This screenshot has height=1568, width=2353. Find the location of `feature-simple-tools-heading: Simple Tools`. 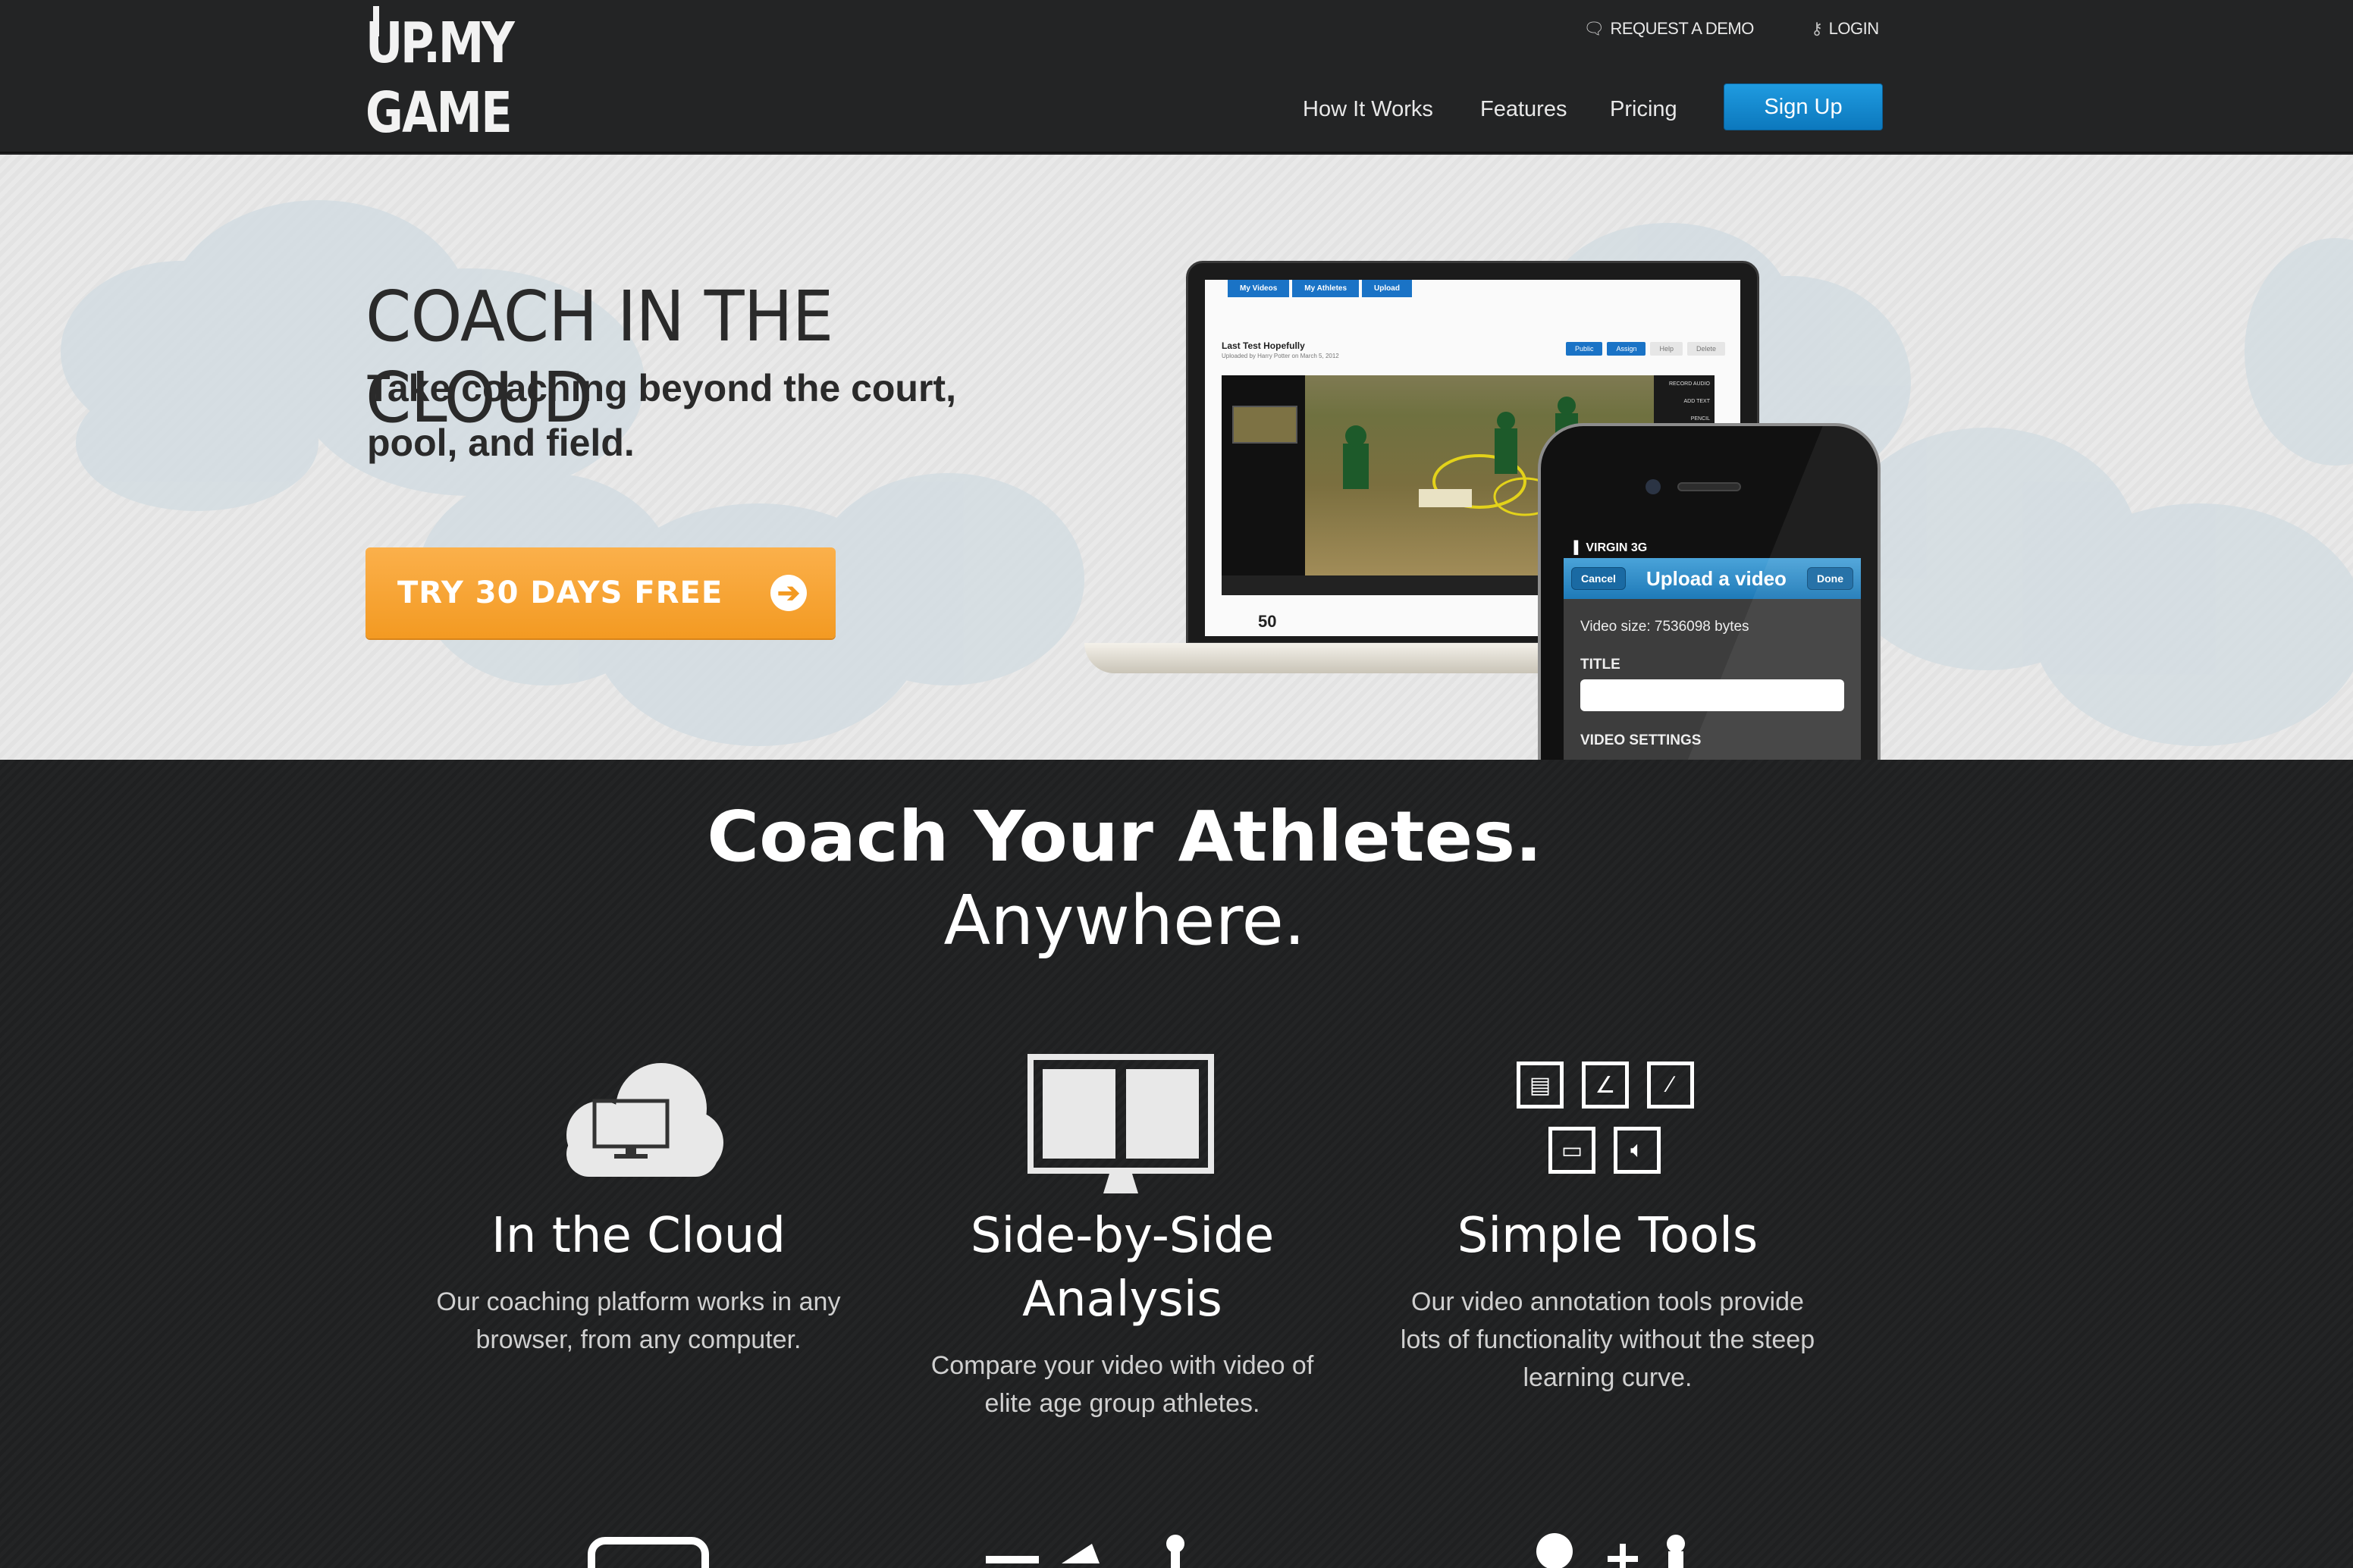

feature-simple-tools-heading: Simple Tools is located at coordinates (1607, 1236).